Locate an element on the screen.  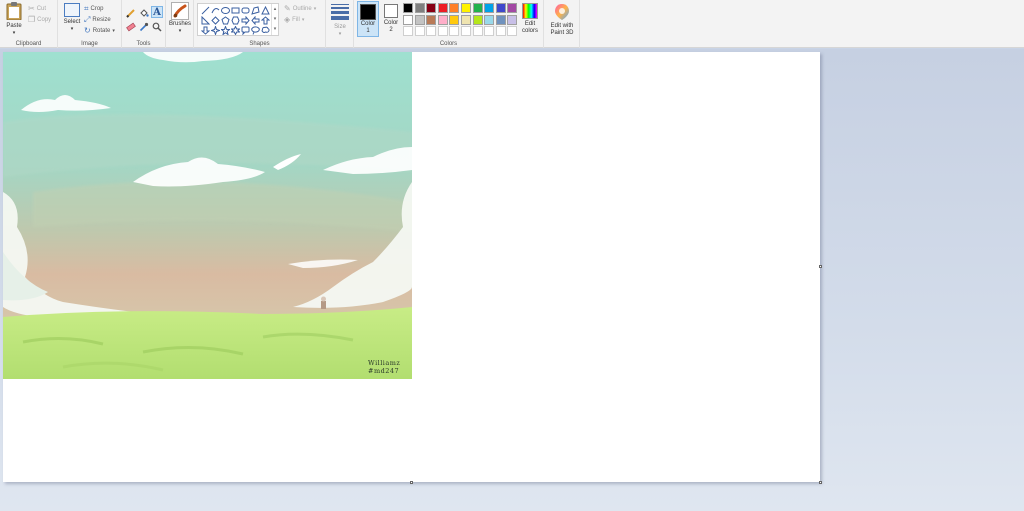
magnifier-icon is located at coordinates (157, 27).